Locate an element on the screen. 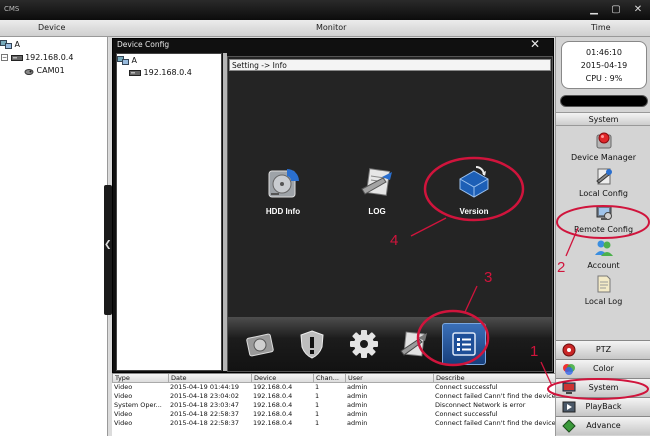  monitor-column-header: Monitor is located at coordinates (331, 27).